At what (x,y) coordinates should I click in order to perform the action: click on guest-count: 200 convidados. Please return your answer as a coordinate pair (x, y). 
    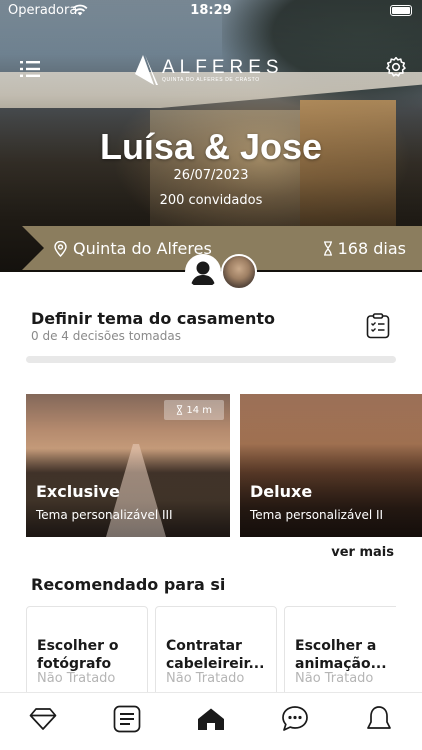
    Looking at the image, I should click on (211, 200).